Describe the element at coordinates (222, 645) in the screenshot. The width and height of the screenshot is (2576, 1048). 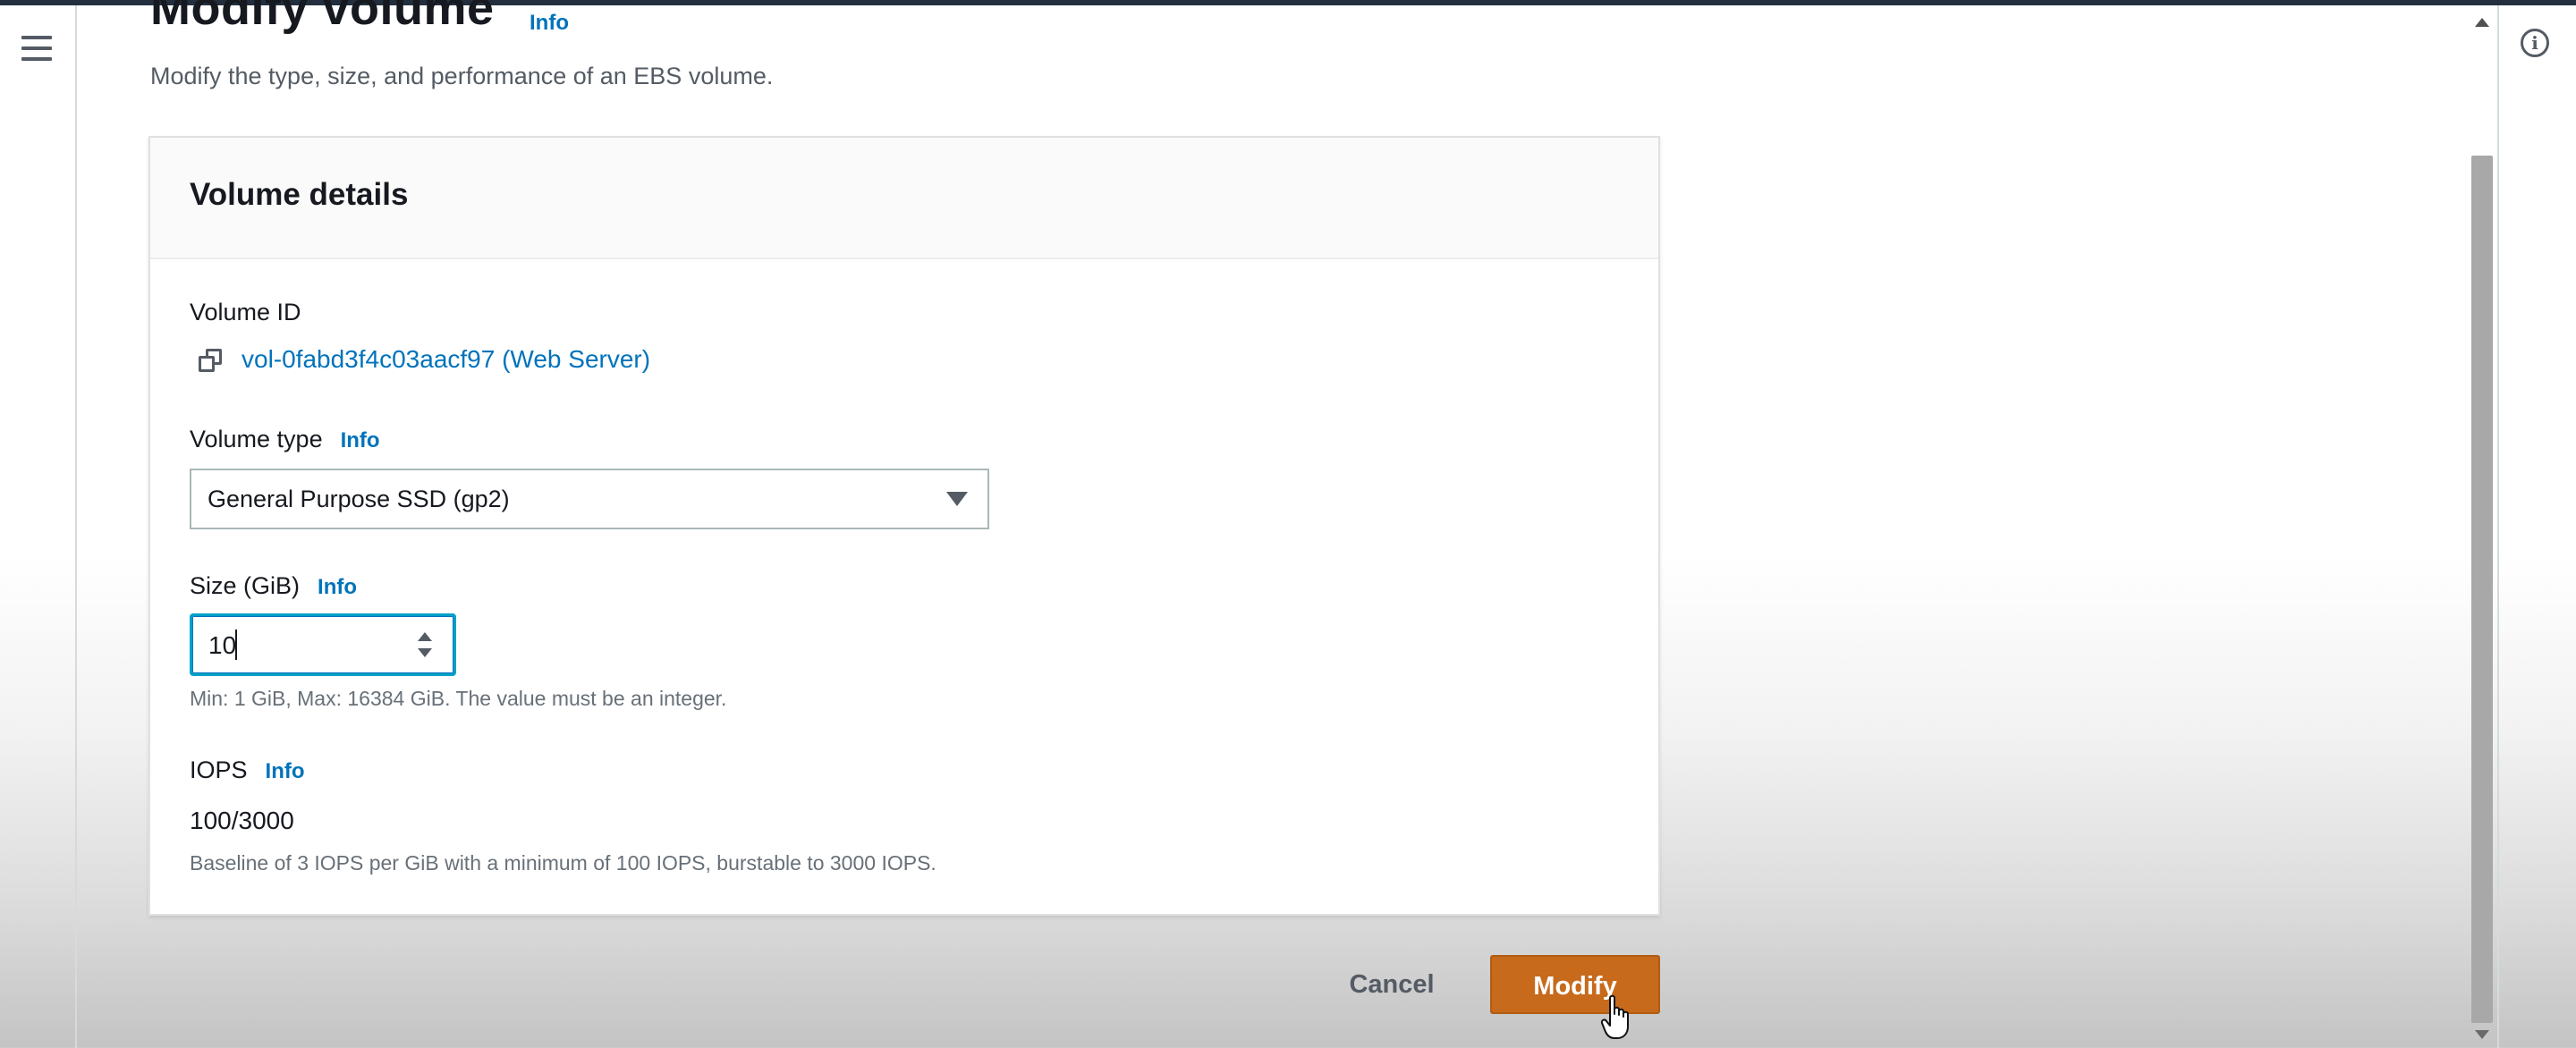
I see `size-input-value: 10` at that location.